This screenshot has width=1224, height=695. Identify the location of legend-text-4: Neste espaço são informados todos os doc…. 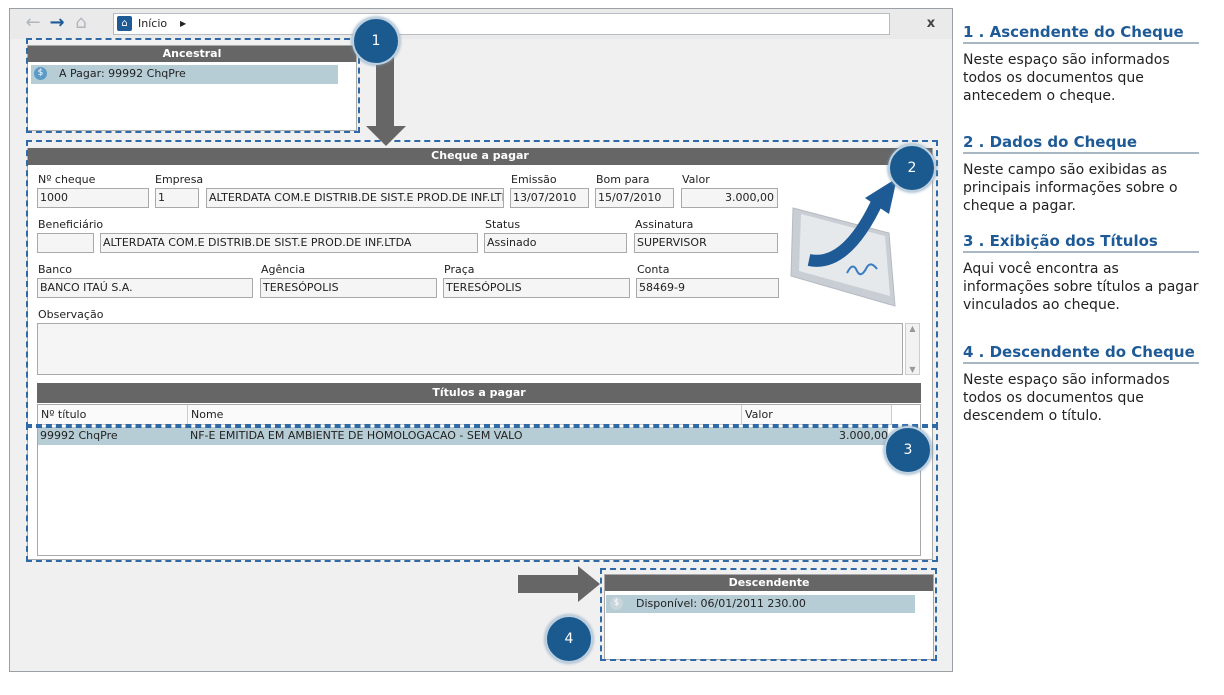
(1066, 398).